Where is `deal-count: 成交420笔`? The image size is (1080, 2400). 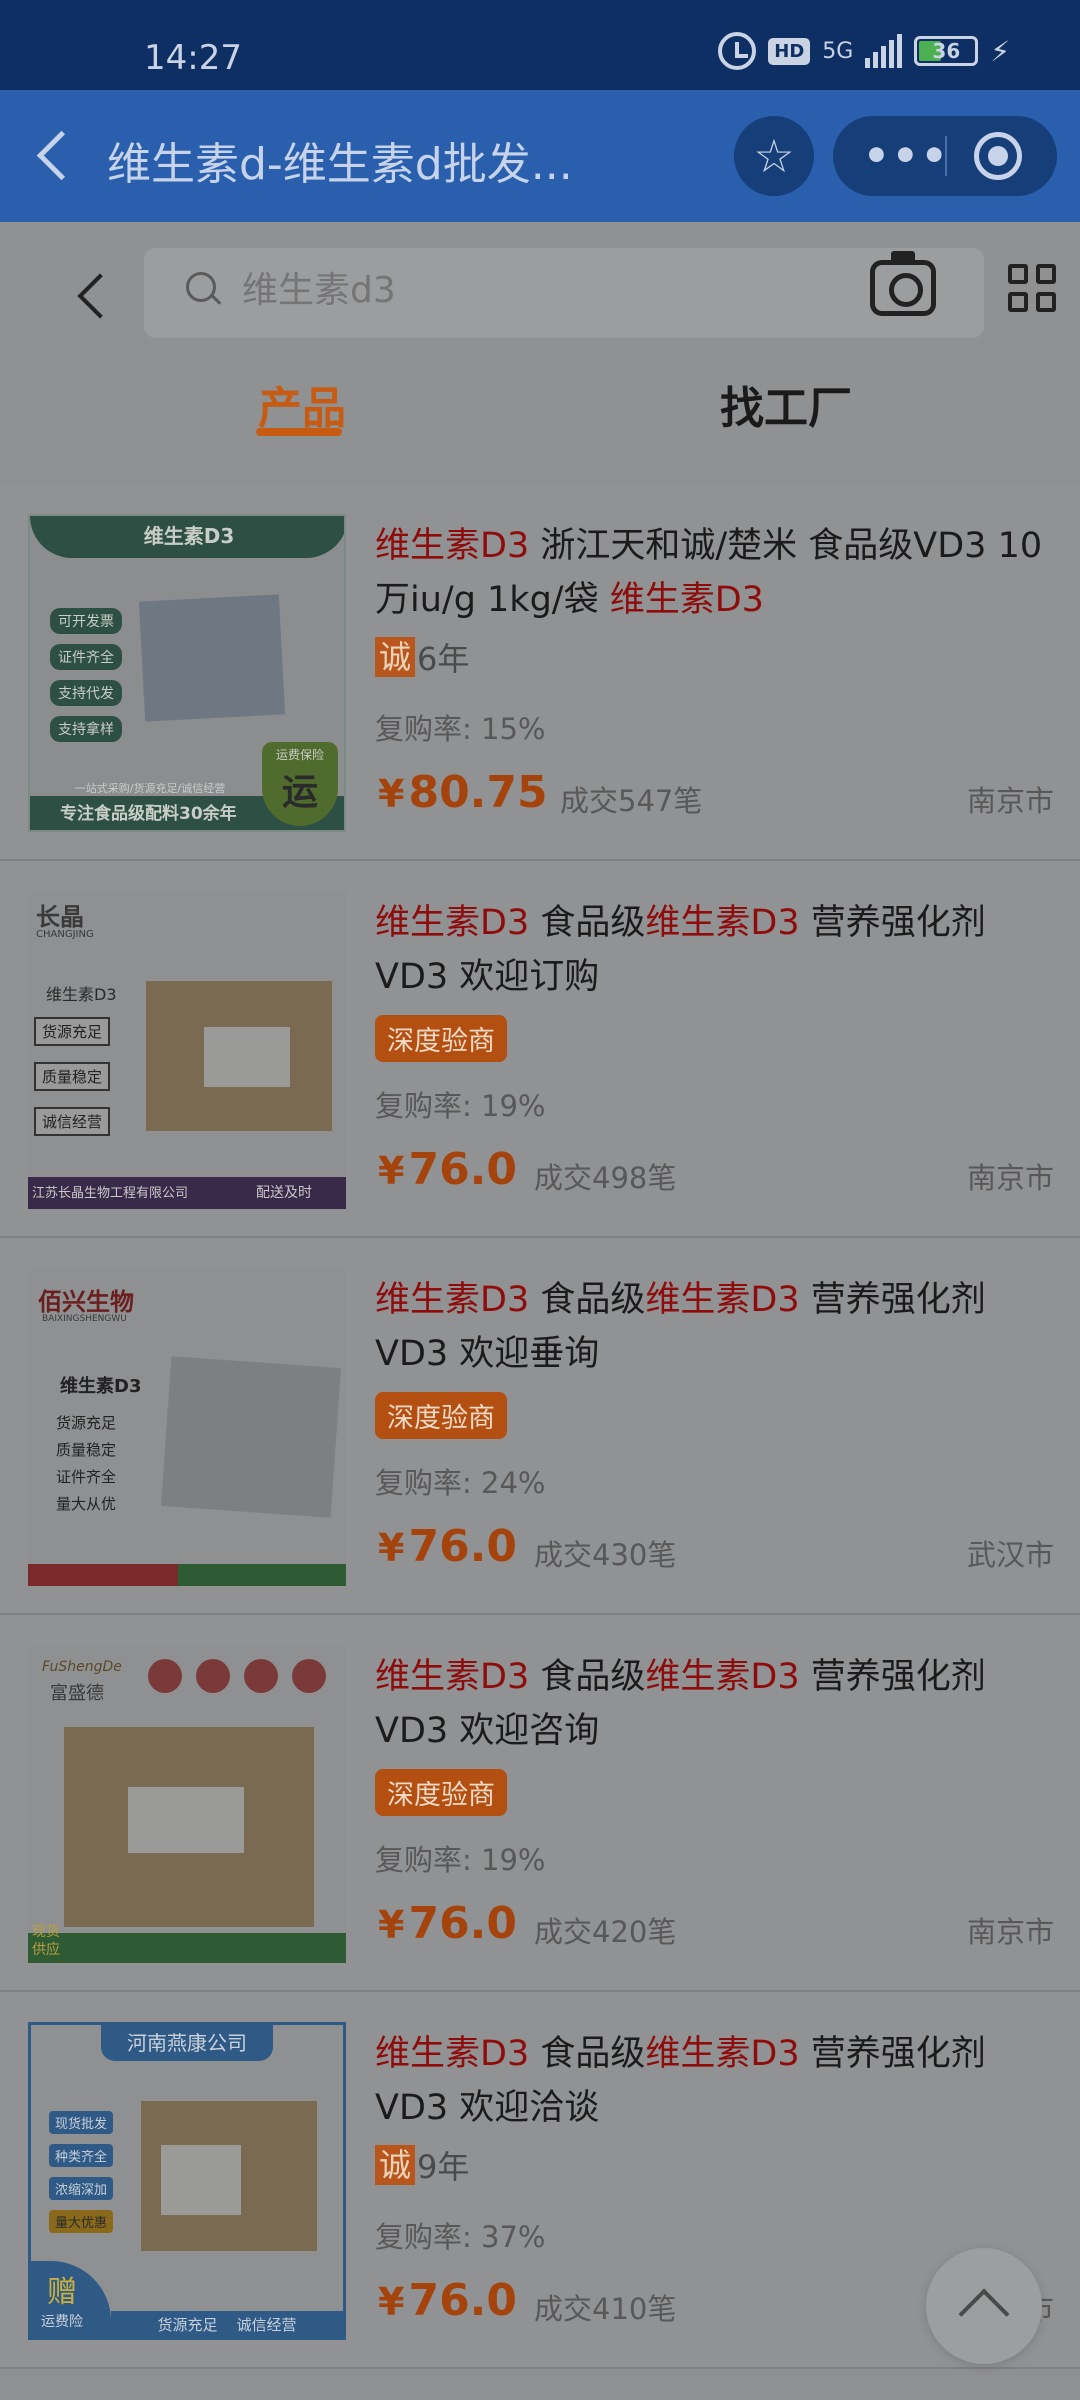 deal-count: 成交420笔 is located at coordinates (605, 1932).